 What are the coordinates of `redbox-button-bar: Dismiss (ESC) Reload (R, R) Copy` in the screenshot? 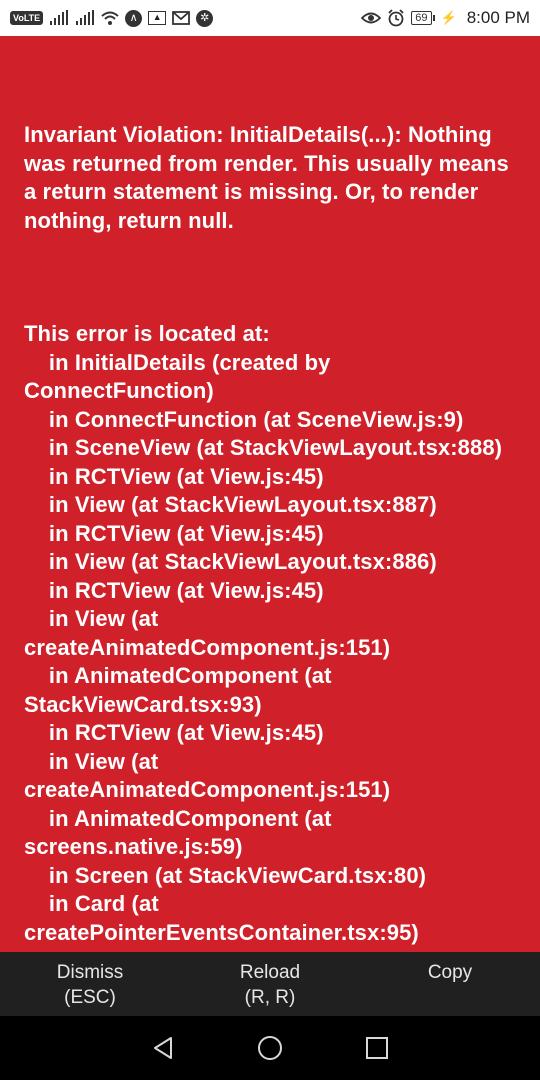 It's located at (270, 984).